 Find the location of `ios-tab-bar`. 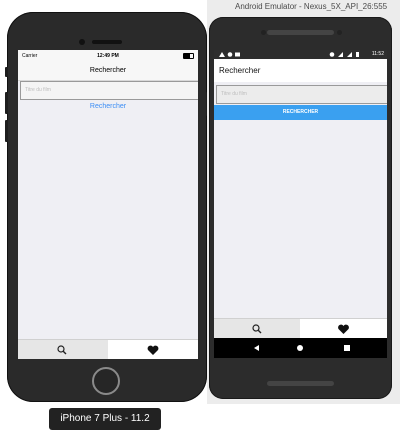

ios-tab-bar is located at coordinates (108, 349).